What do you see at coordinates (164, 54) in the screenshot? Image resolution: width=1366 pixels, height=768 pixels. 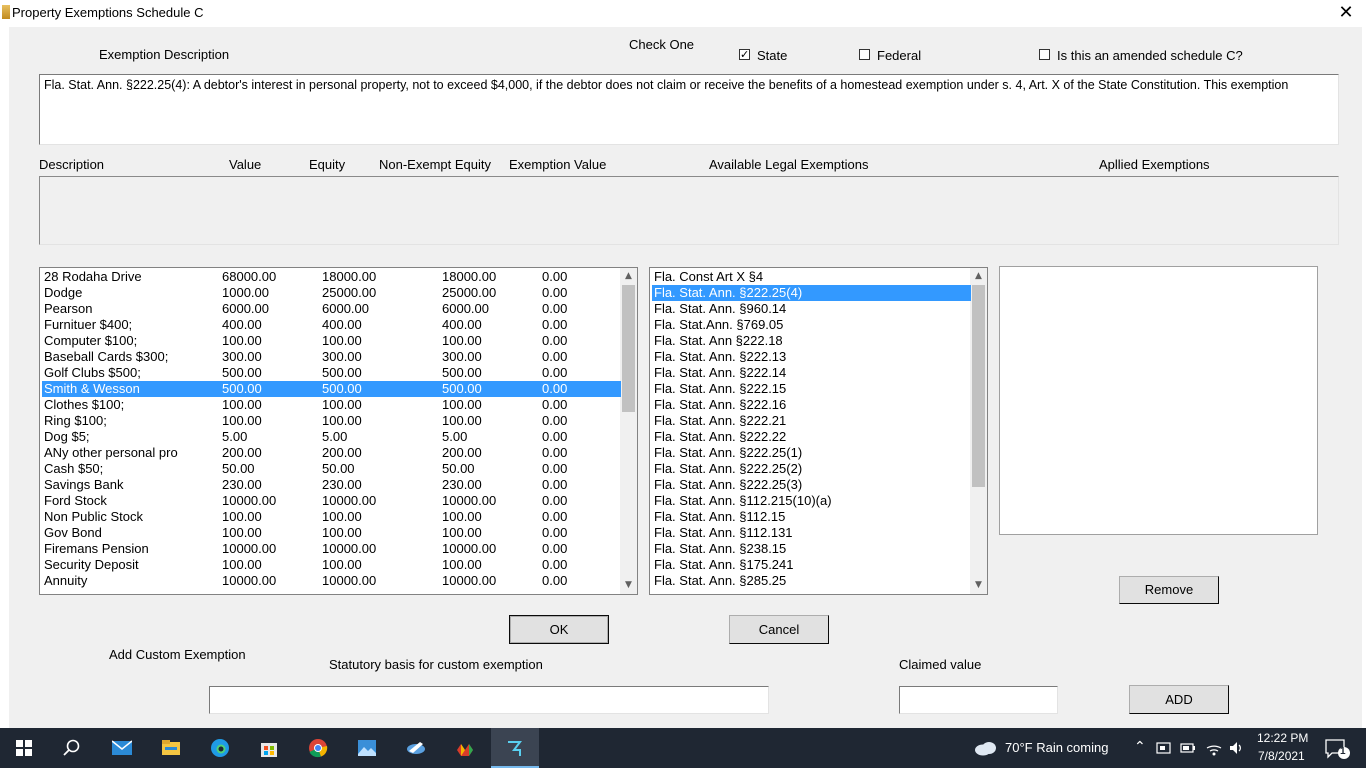 I see `exemption-description-label: Exemption Description` at bounding box center [164, 54].